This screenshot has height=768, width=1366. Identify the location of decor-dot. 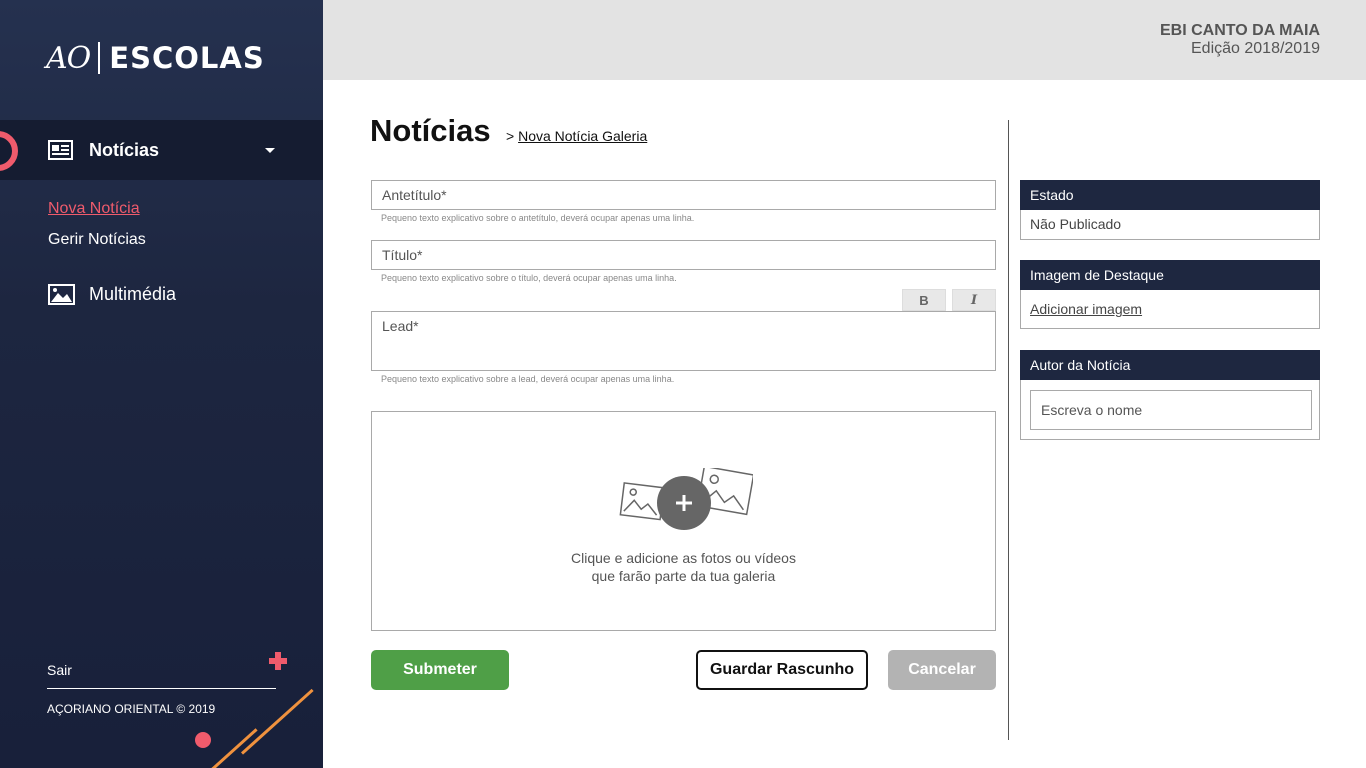
(203, 740).